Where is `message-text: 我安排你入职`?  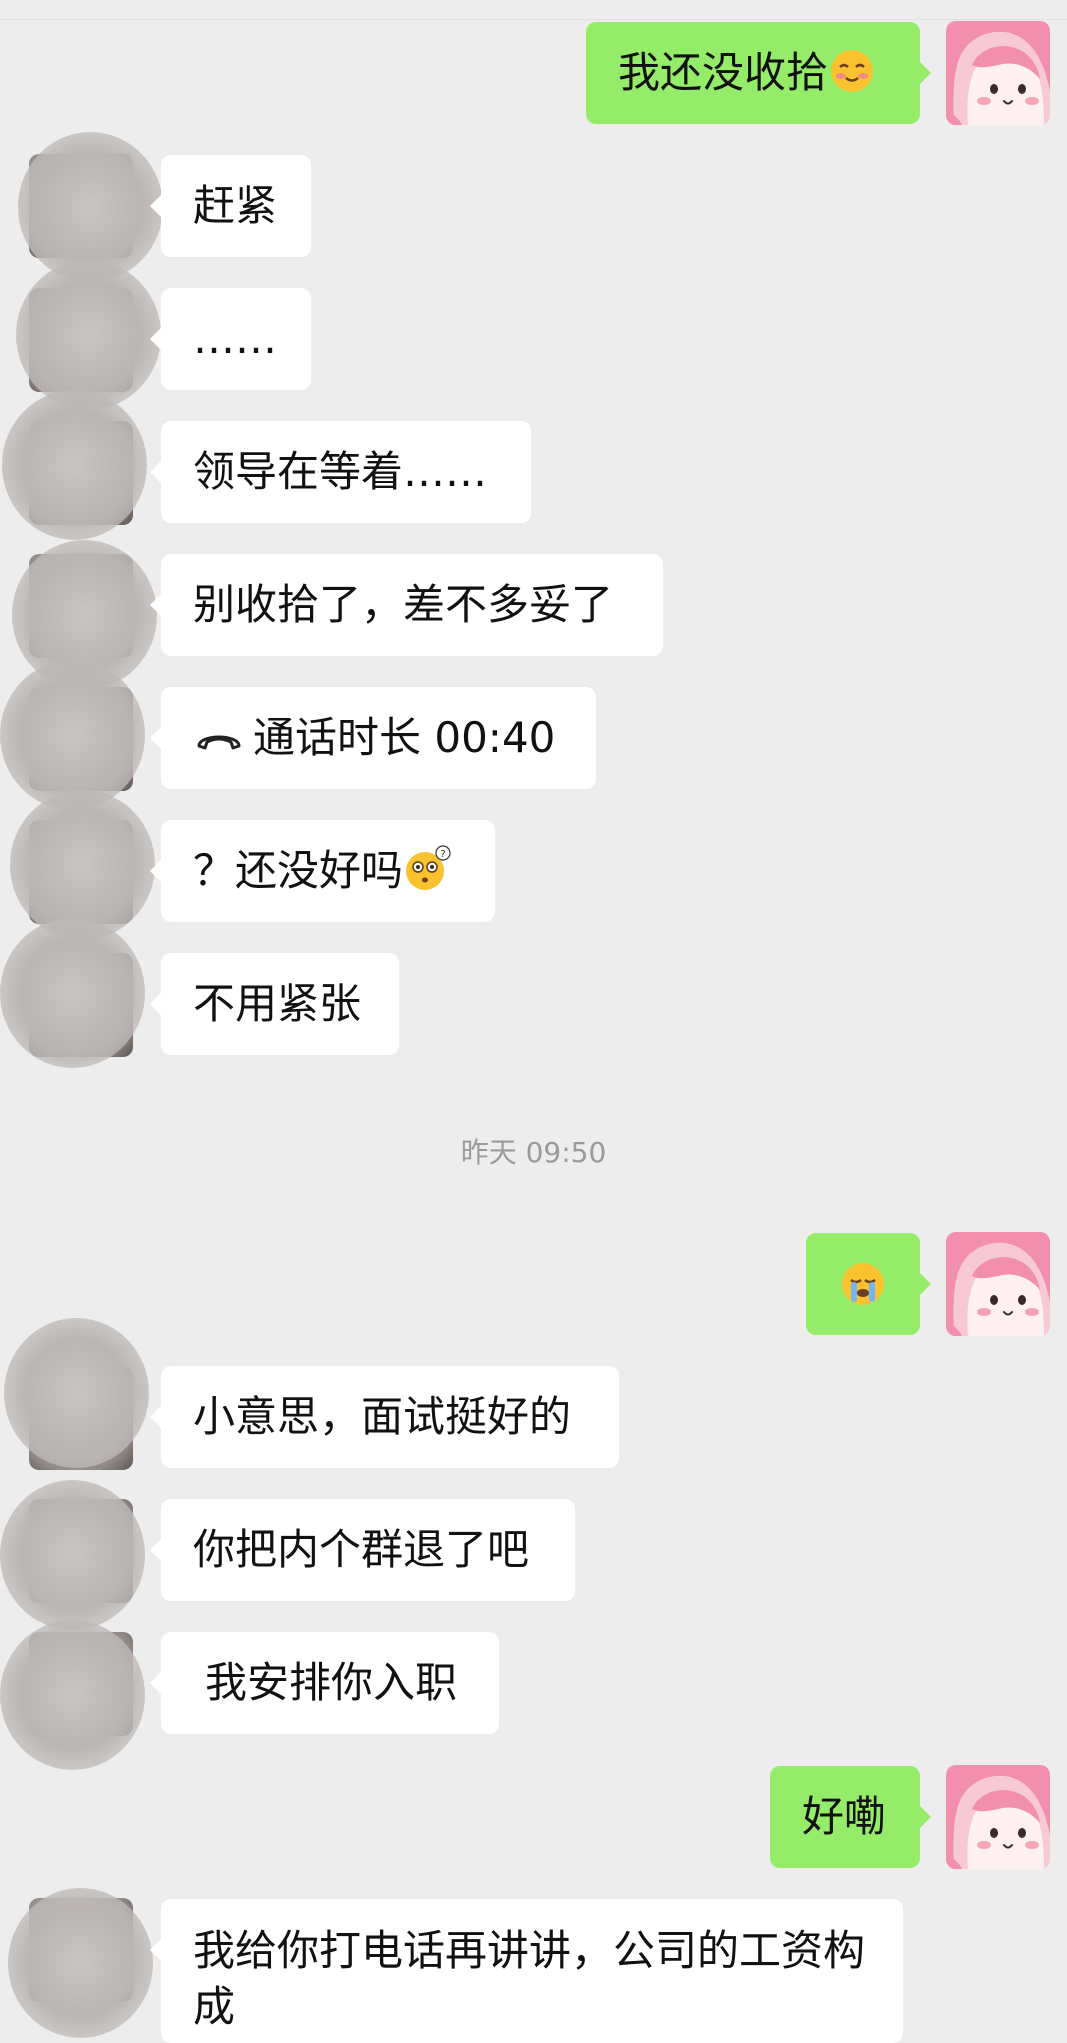 message-text: 我安排你入职 is located at coordinates (331, 1682).